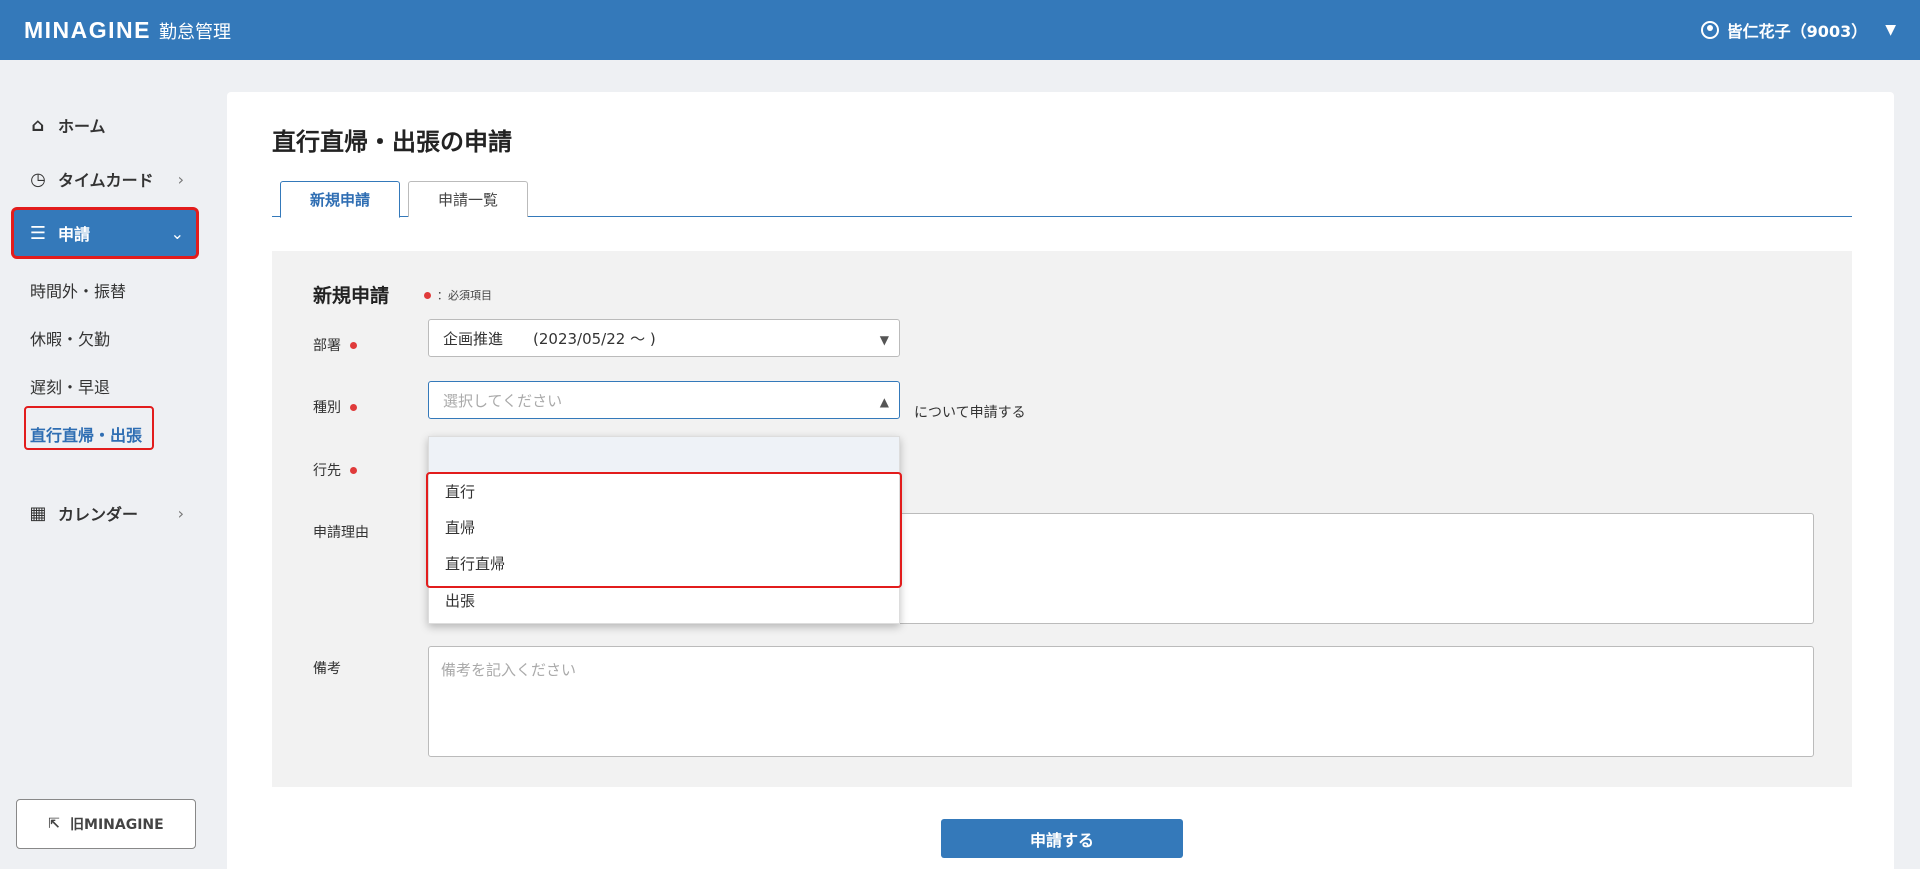 Image resolution: width=1920 pixels, height=869 pixels. What do you see at coordinates (464, 295) in the screenshot?
I see `required-legend-text: ：必須項目` at bounding box center [464, 295].